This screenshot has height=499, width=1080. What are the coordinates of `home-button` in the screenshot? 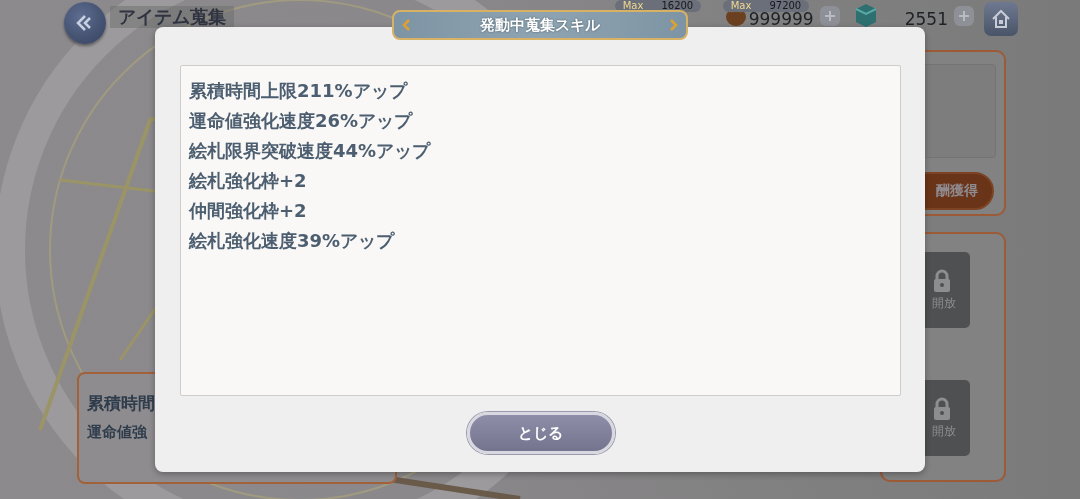 It's located at (1001, 19).